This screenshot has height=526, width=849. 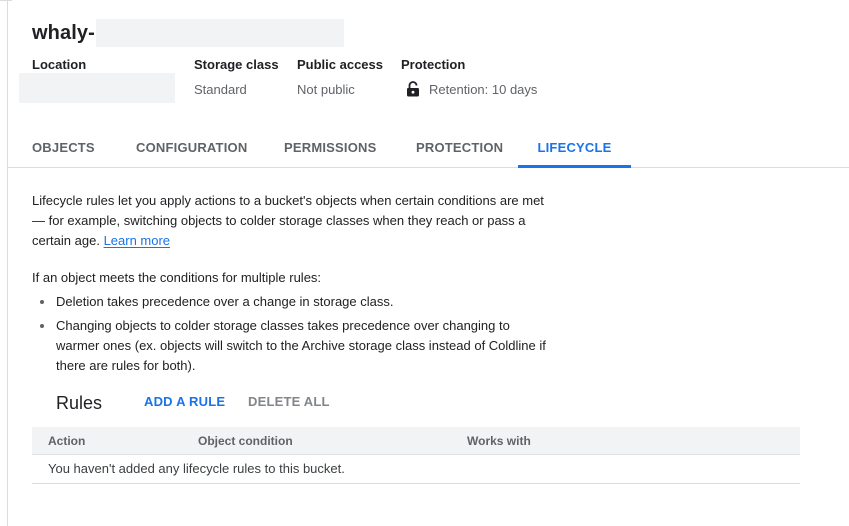 I want to click on learn-more-link: Learn more, so click(x=137, y=240).